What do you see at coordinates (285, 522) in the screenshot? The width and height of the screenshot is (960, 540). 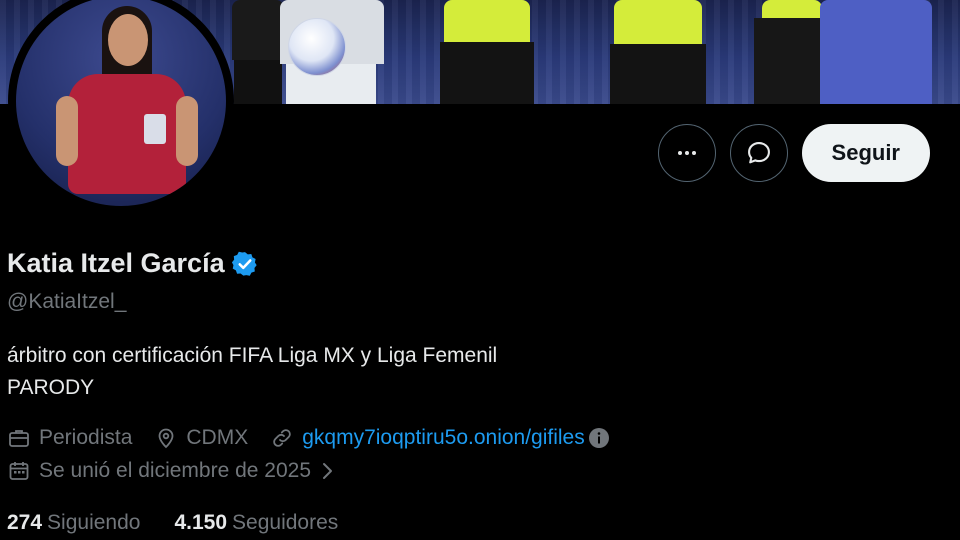 I see `followers-label: Seguidores` at bounding box center [285, 522].